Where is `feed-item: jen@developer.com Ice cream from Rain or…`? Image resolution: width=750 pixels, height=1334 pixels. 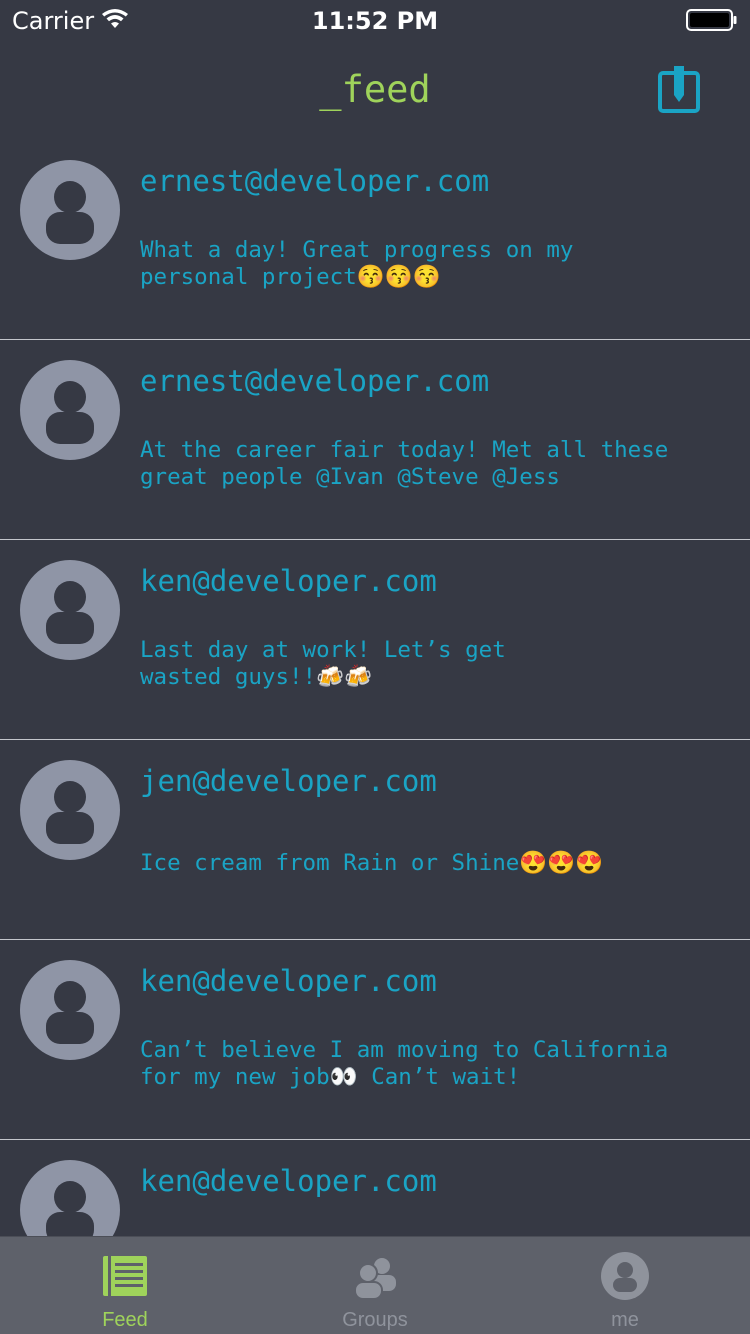 feed-item: jen@developer.com Ice cream from Rain or… is located at coordinates (375, 840).